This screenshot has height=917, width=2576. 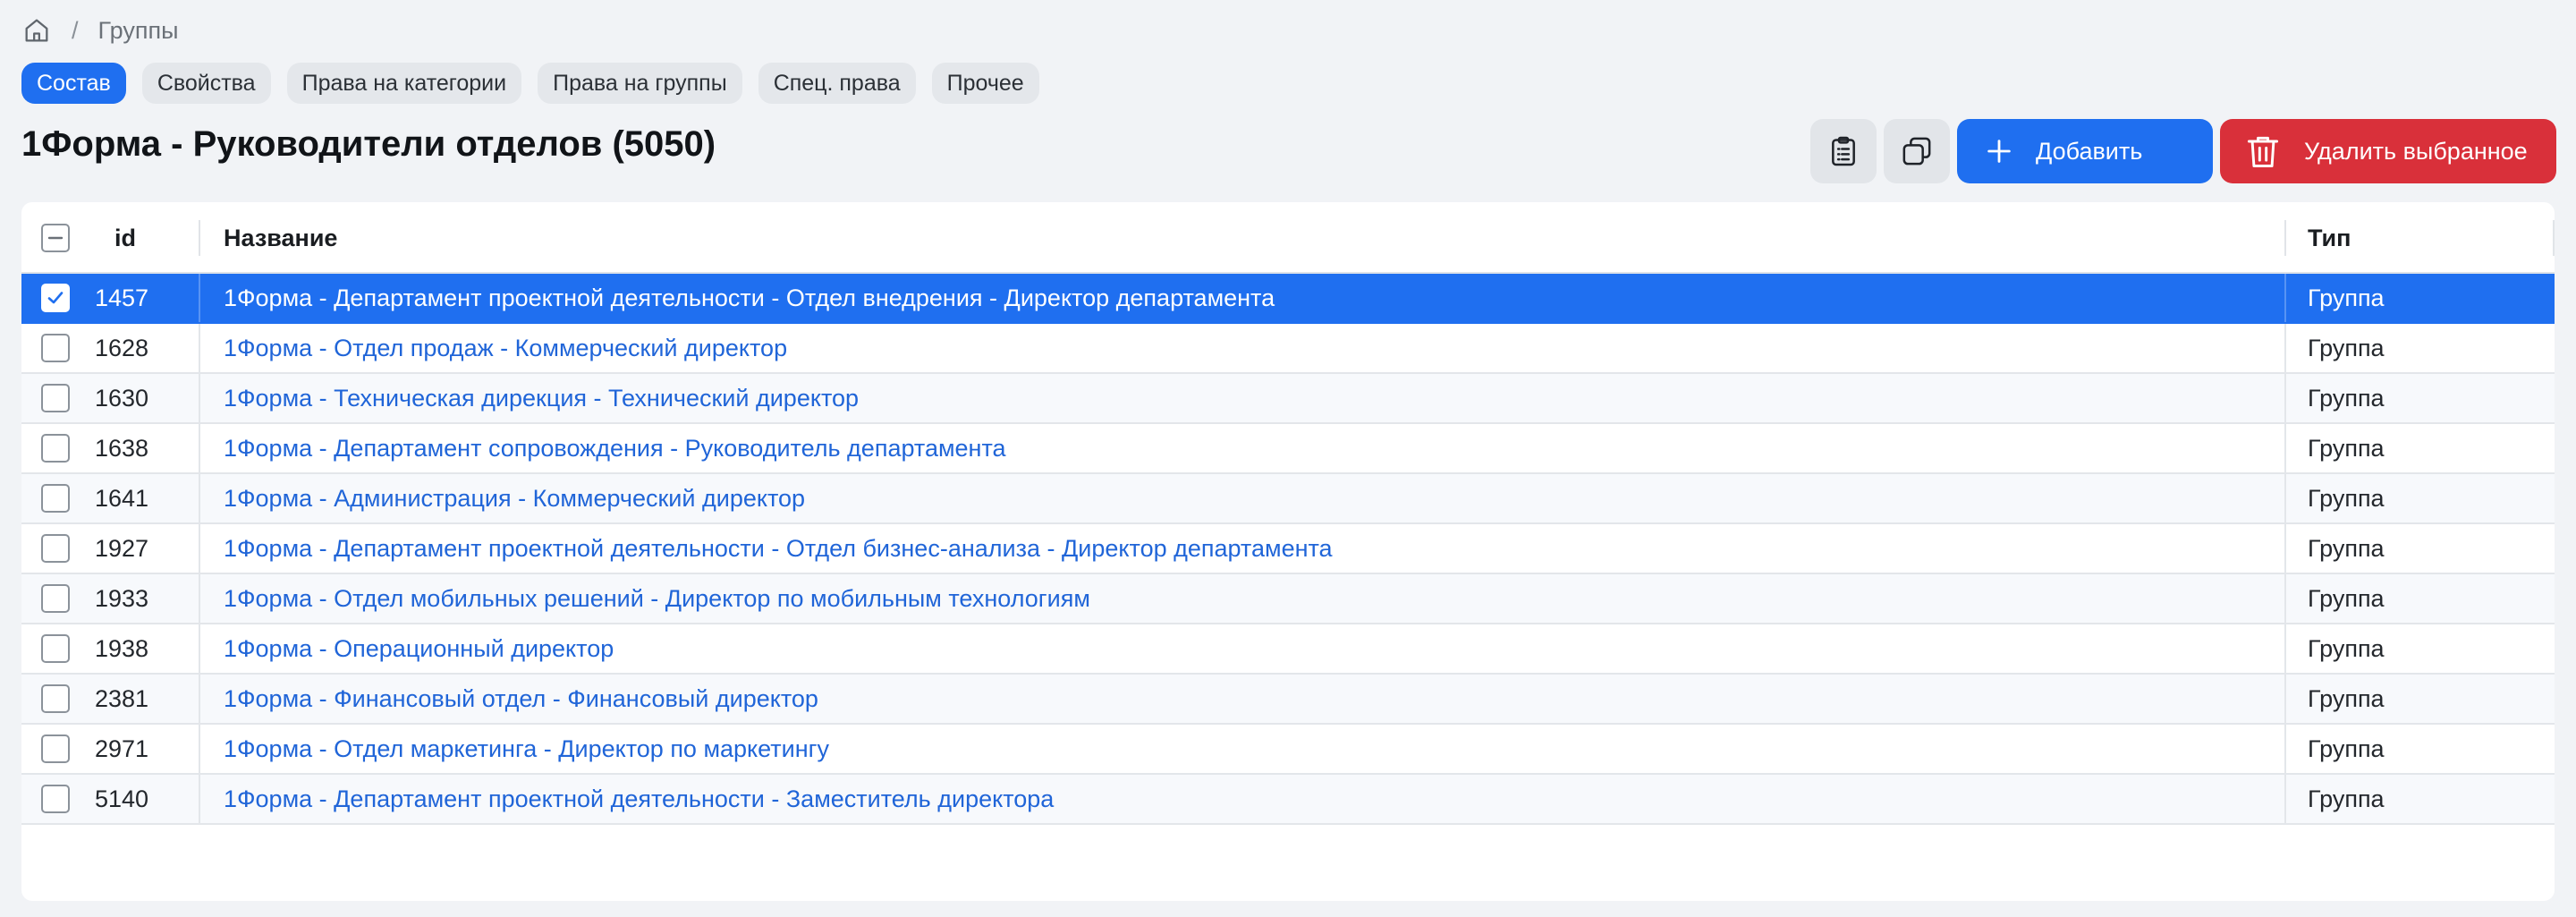 I want to click on row-id: 1933, so click(x=122, y=598).